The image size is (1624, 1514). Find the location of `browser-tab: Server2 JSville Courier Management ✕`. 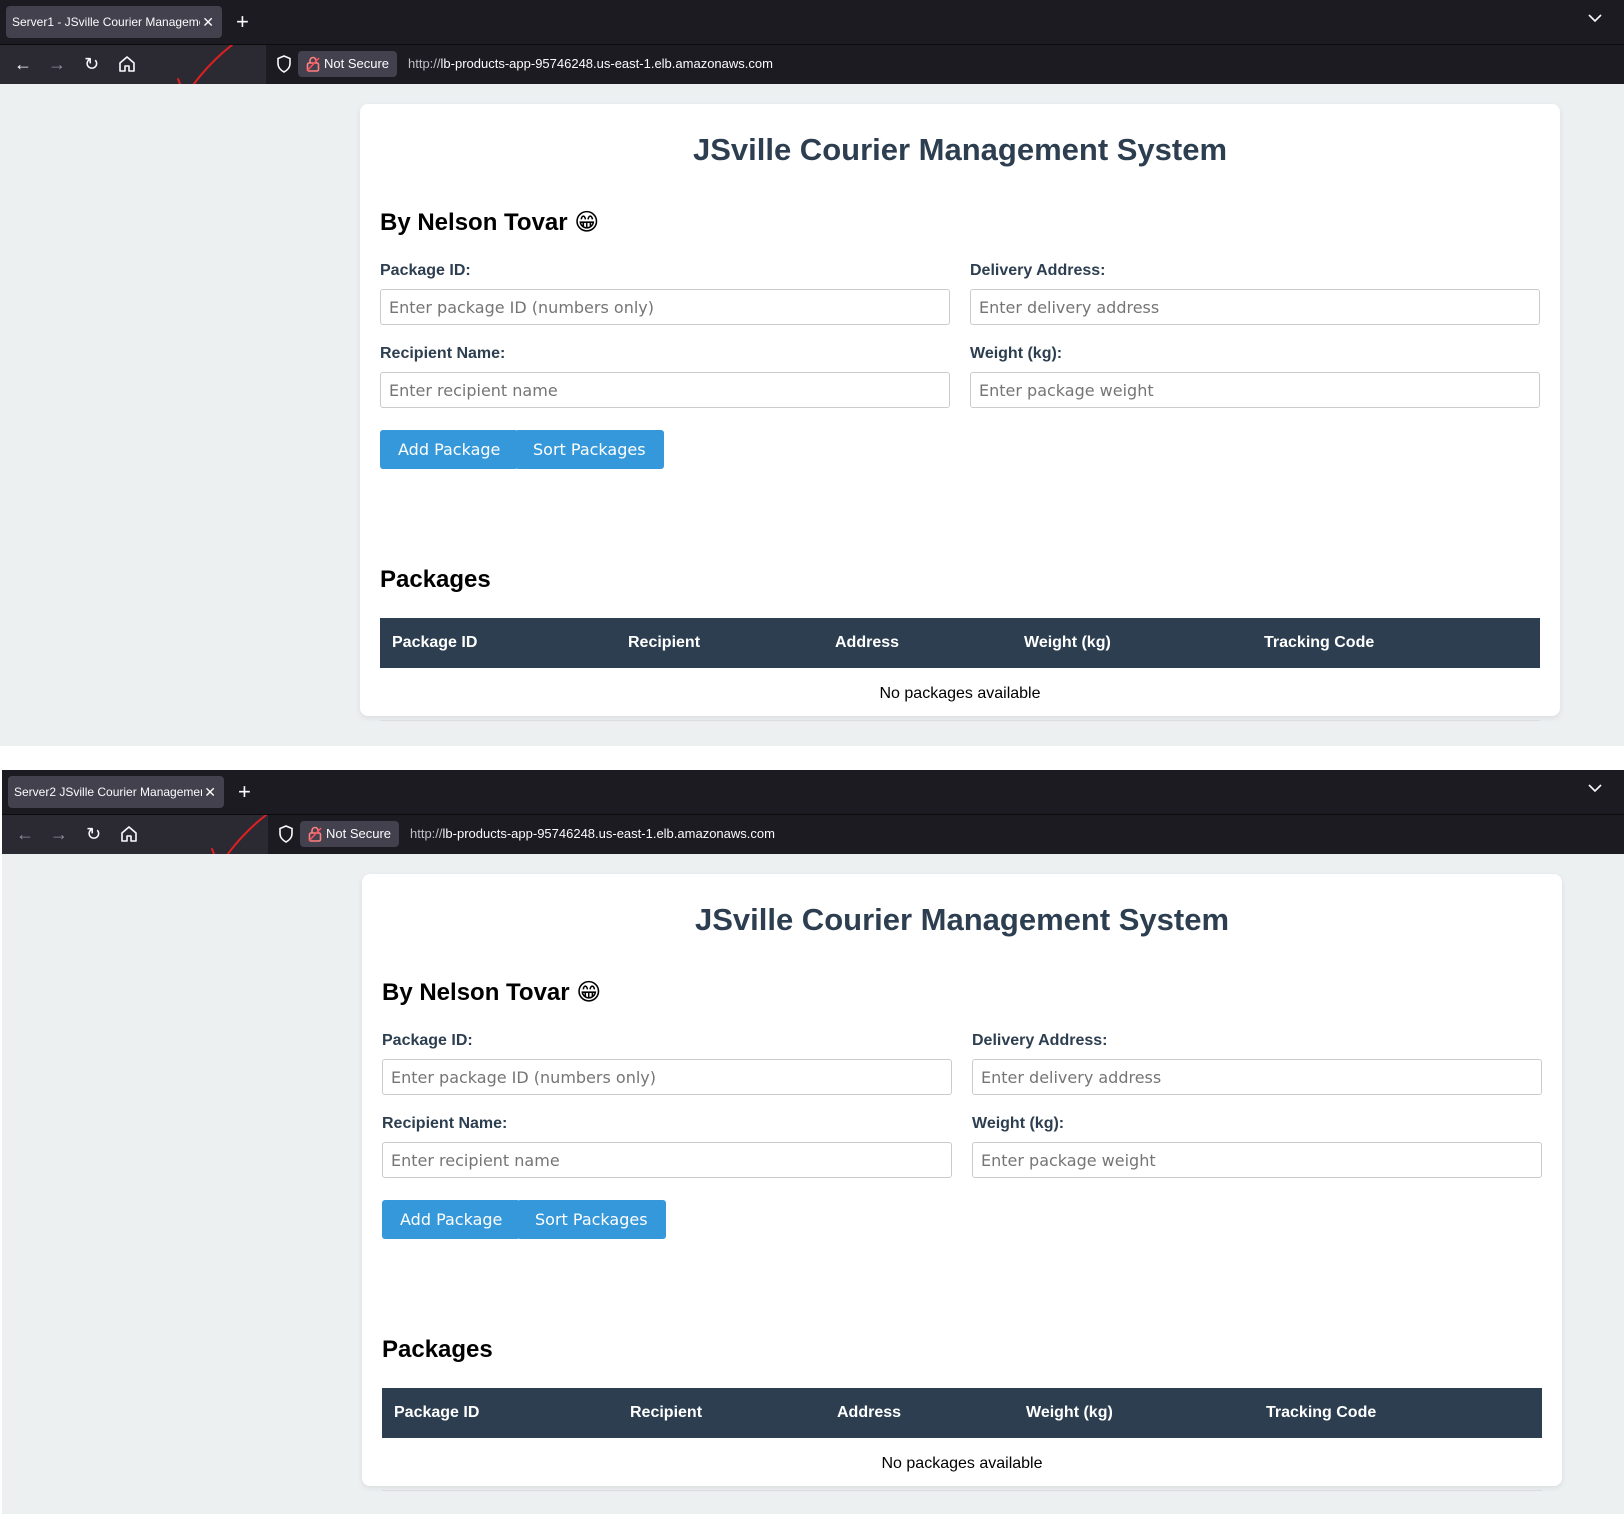

browser-tab: Server2 JSville Courier Management ✕ is located at coordinates (116, 792).